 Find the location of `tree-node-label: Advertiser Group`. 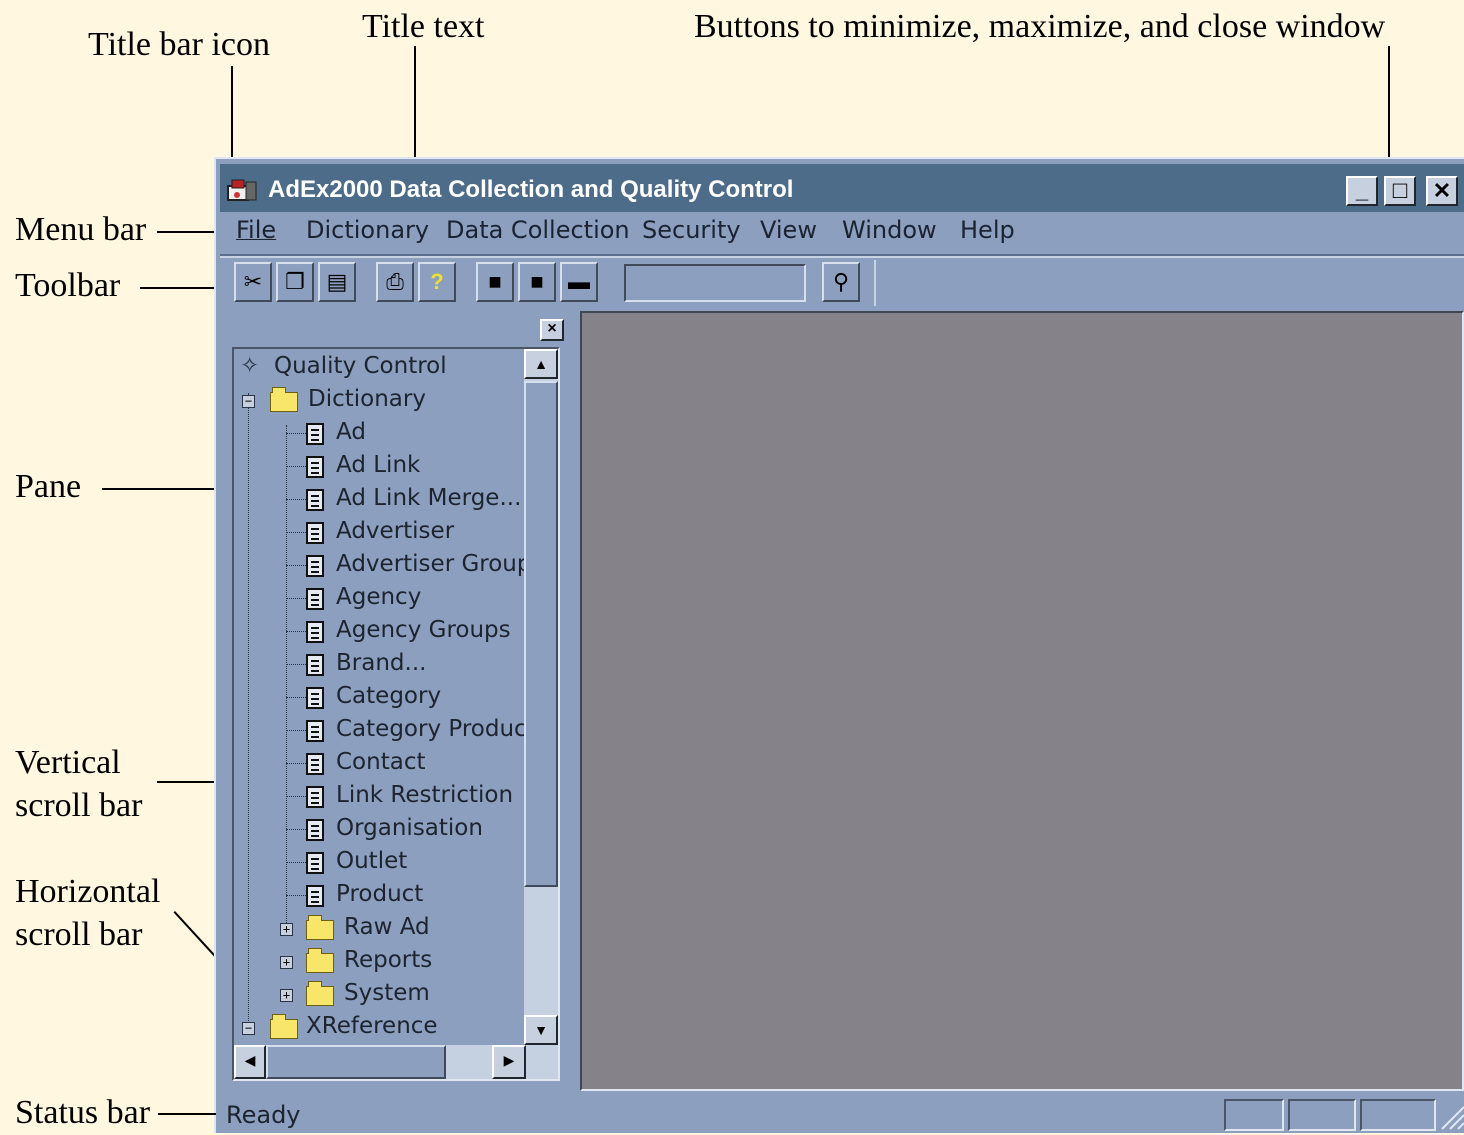

tree-node-label: Advertiser Group is located at coordinates (430, 564).